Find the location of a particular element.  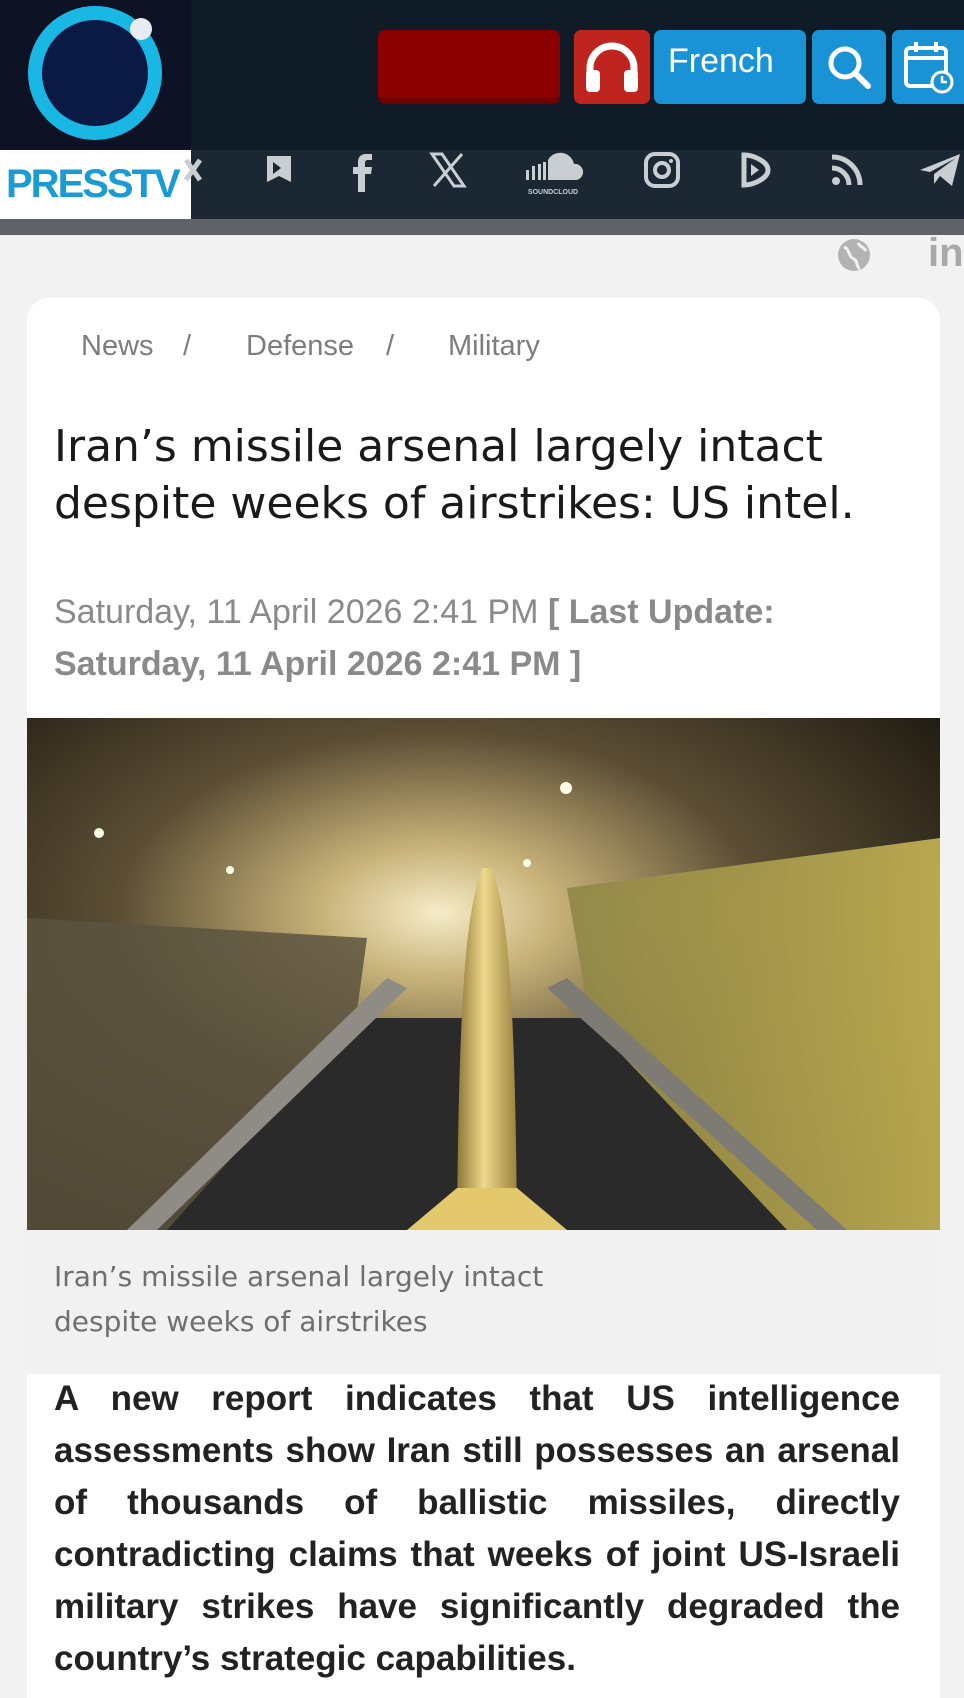

breadcrumb-news: News is located at coordinates (117, 346).